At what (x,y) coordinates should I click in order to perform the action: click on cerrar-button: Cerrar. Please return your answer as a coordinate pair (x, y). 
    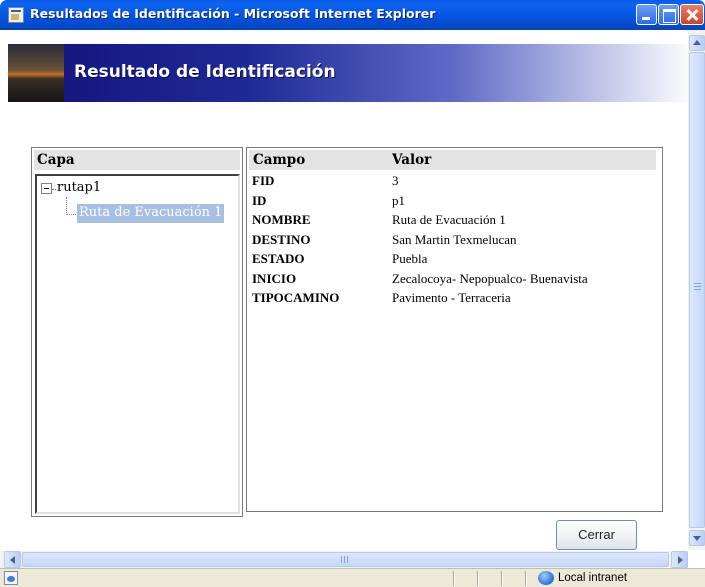
    Looking at the image, I should click on (596, 535).